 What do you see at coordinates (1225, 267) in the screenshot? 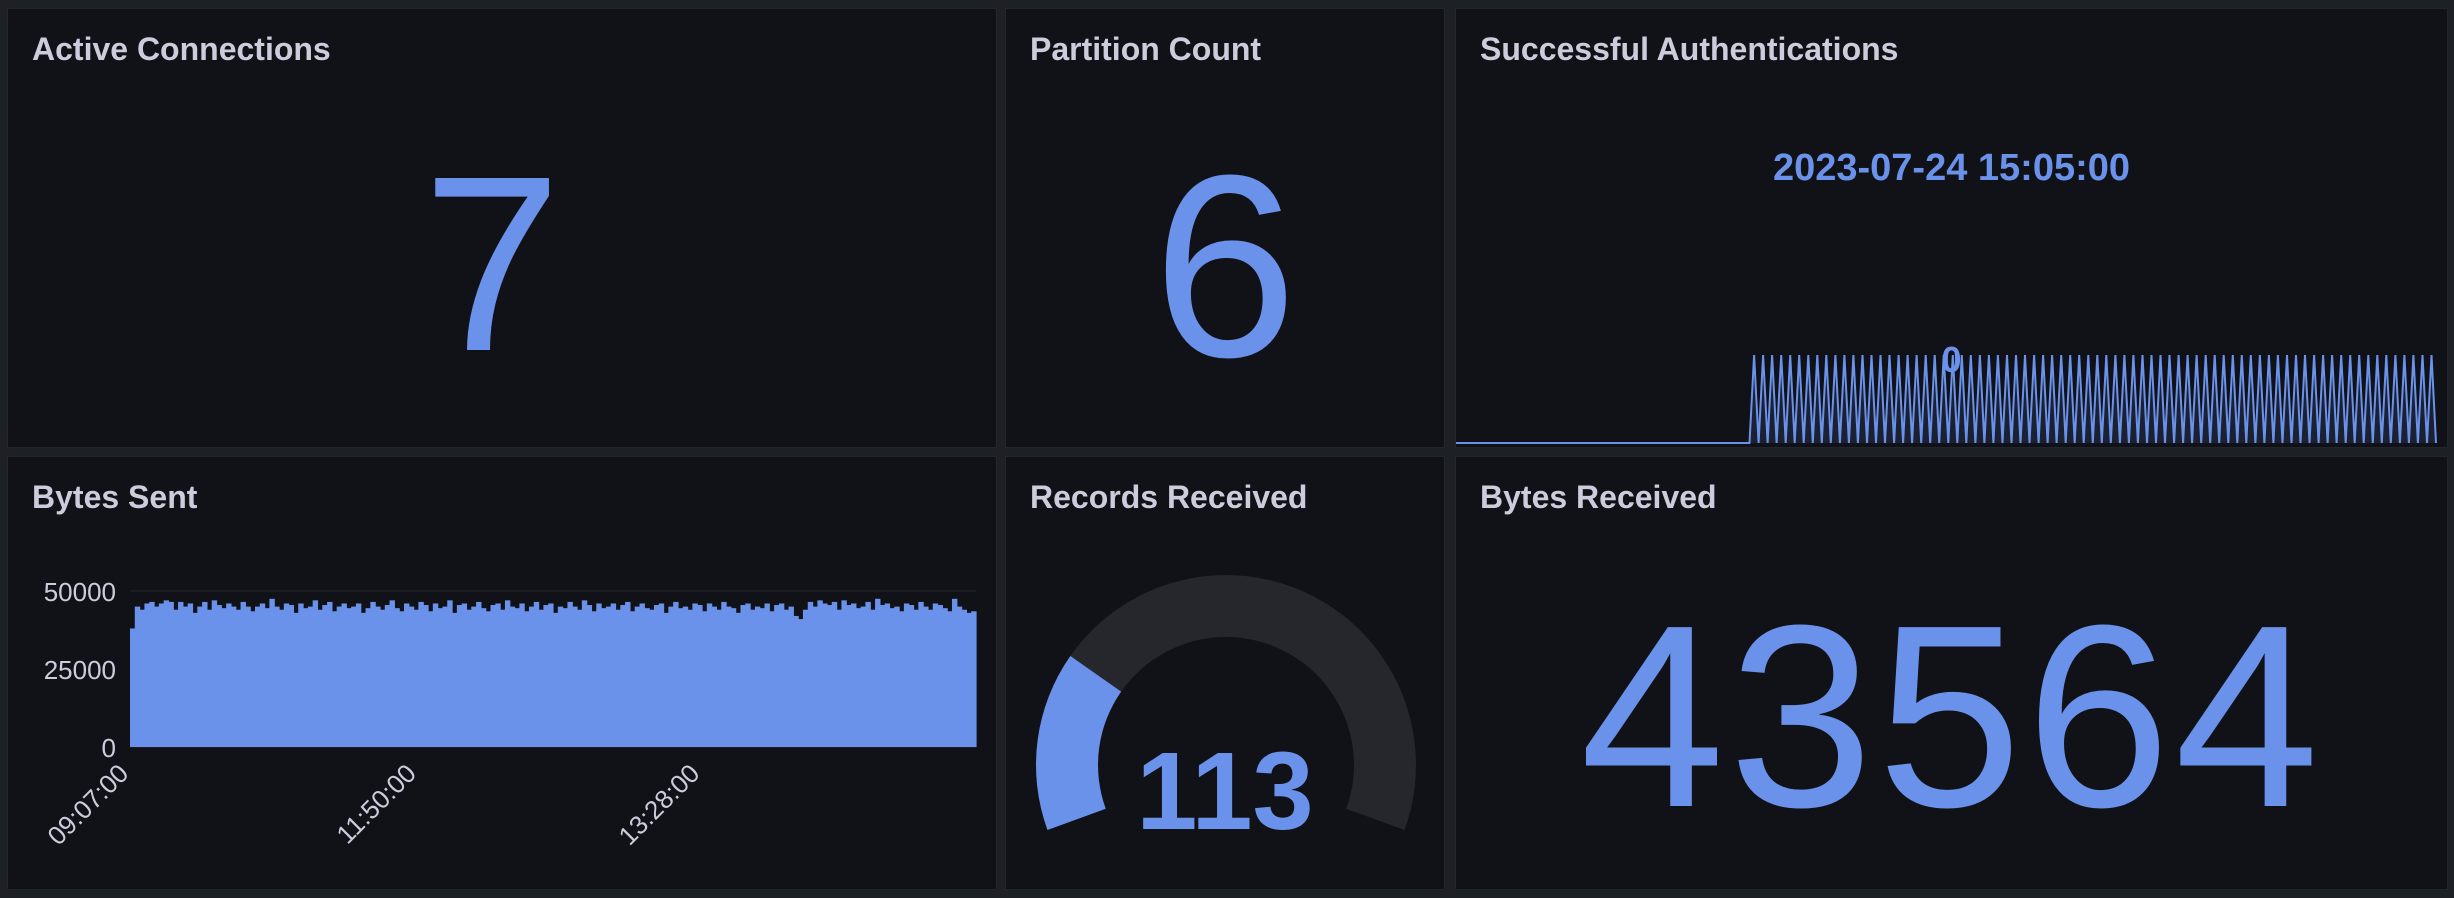
I see `stat-value: 6` at bounding box center [1225, 267].